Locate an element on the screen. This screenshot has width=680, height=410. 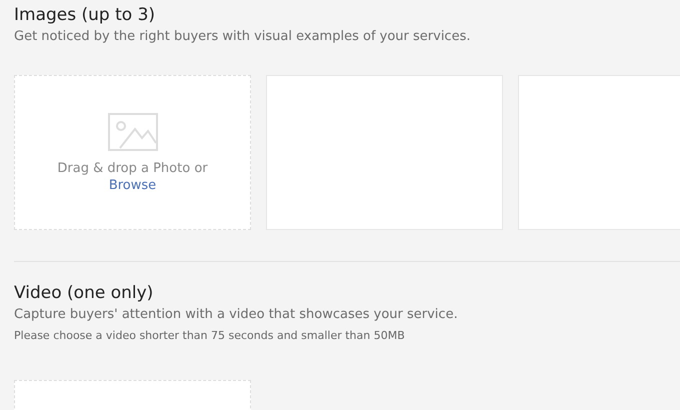
section-title: Images (up to 3) is located at coordinates (85, 15).